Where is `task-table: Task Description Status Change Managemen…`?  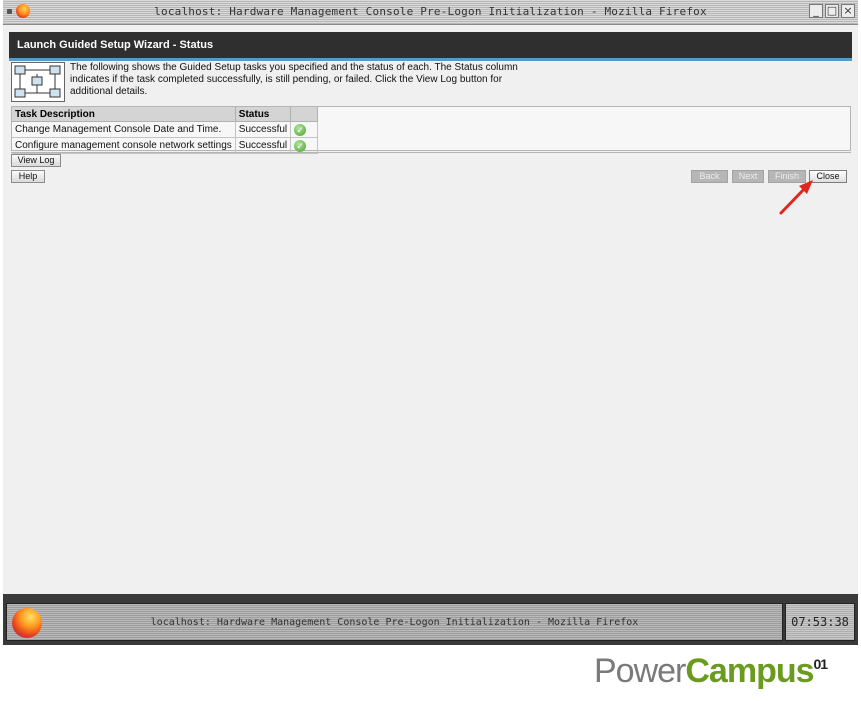 task-table: Task Description Status Change Managemen… is located at coordinates (165, 130).